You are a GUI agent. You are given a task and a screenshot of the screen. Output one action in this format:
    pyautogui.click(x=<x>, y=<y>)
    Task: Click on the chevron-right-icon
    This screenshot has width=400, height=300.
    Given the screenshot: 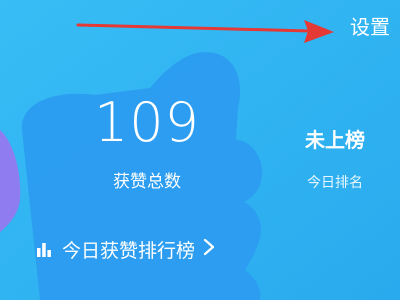 What is the action you would take?
    pyautogui.click(x=209, y=249)
    